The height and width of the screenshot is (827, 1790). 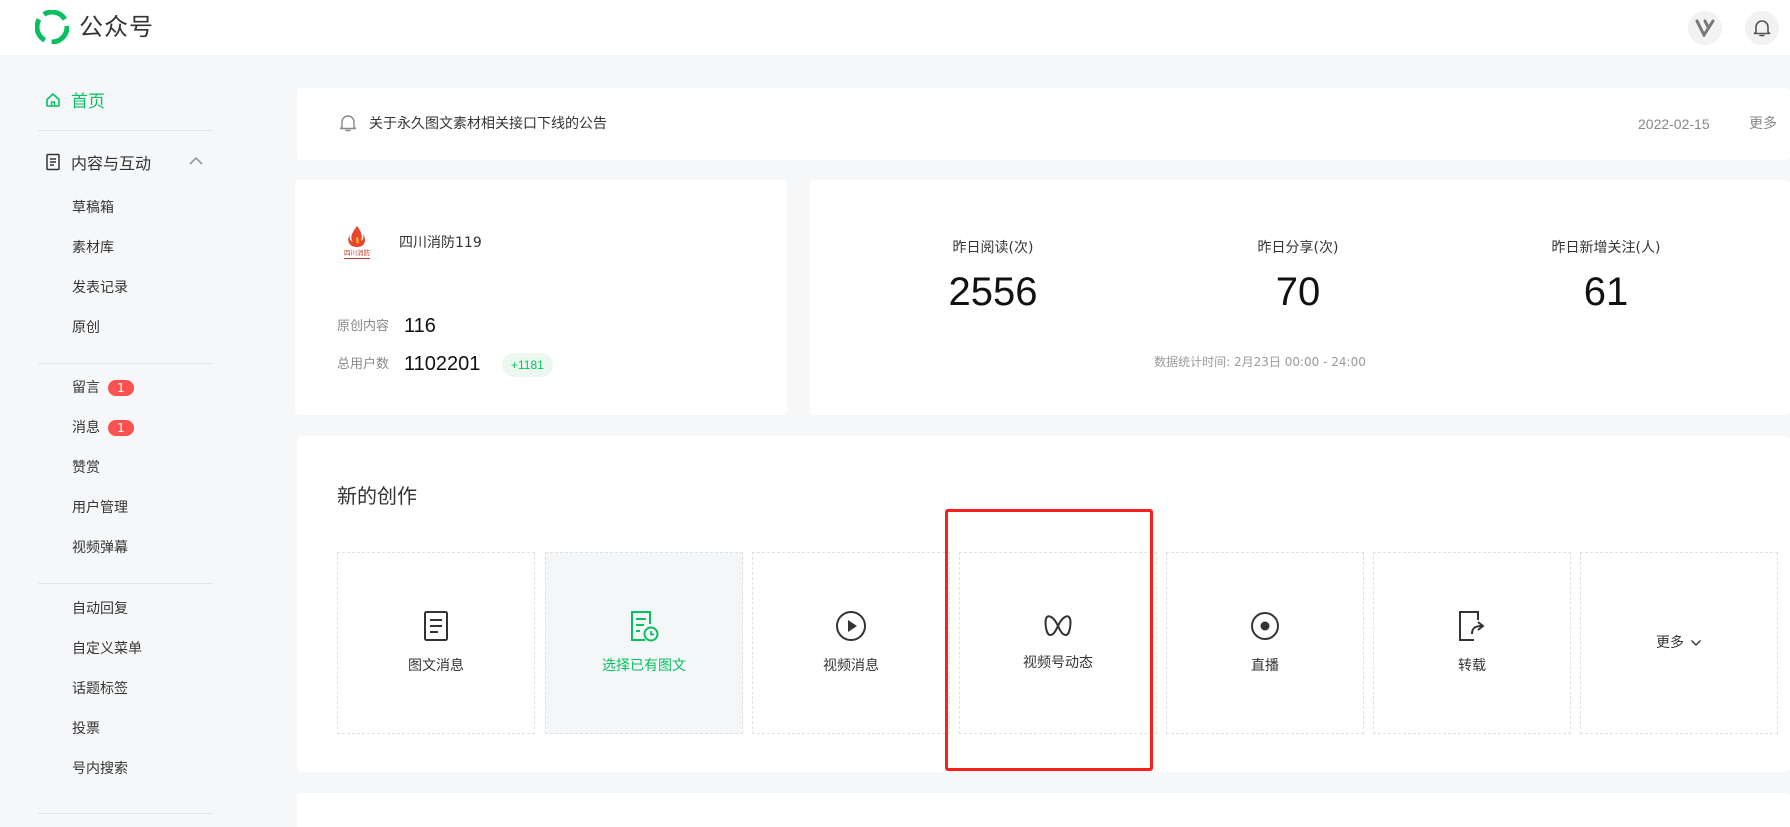 What do you see at coordinates (436, 666) in the screenshot?
I see `create-article-label: 图文消息` at bounding box center [436, 666].